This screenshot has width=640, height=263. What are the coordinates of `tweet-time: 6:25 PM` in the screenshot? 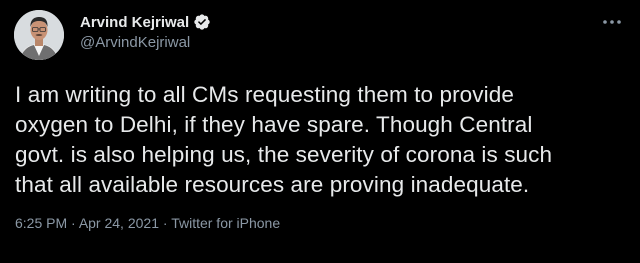 It's located at (41, 223).